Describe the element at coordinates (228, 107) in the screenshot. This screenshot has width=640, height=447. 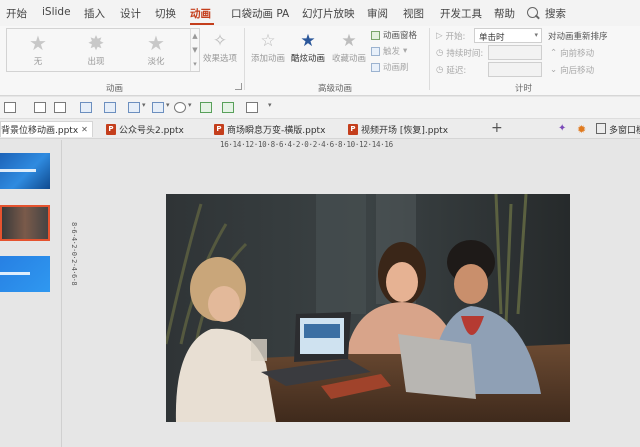
I see `color-picker-icon` at that location.